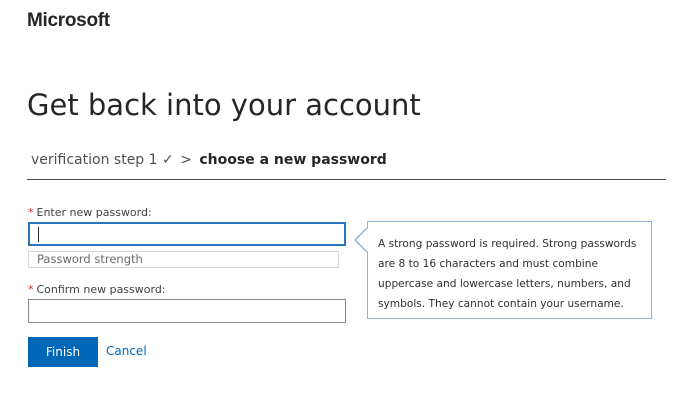 Image resolution: width=683 pixels, height=407 pixels. Describe the element at coordinates (68, 20) in the screenshot. I see `microsoft-logo: Microsoft` at that location.